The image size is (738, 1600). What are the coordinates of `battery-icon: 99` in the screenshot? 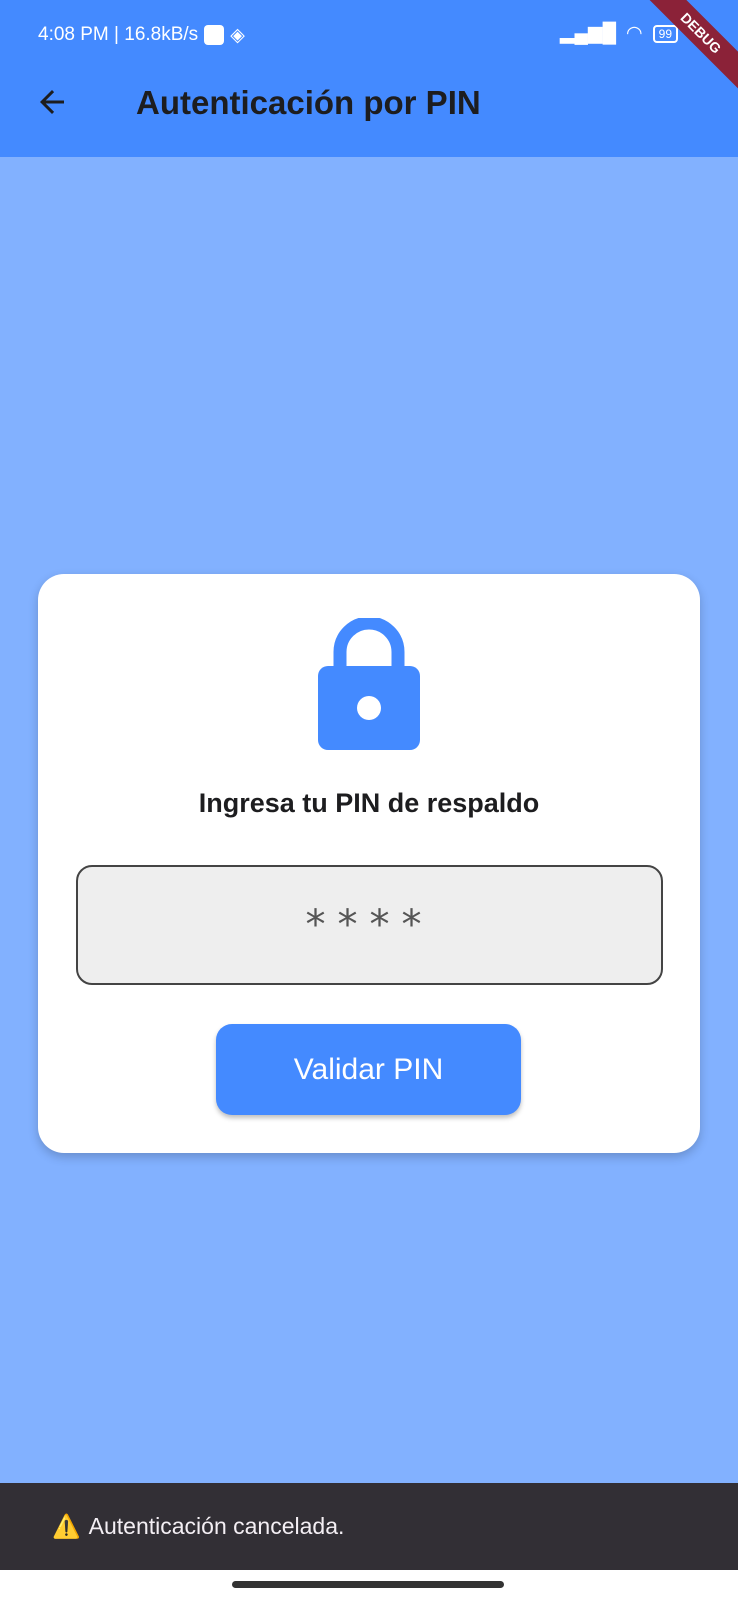 It's located at (665, 33).